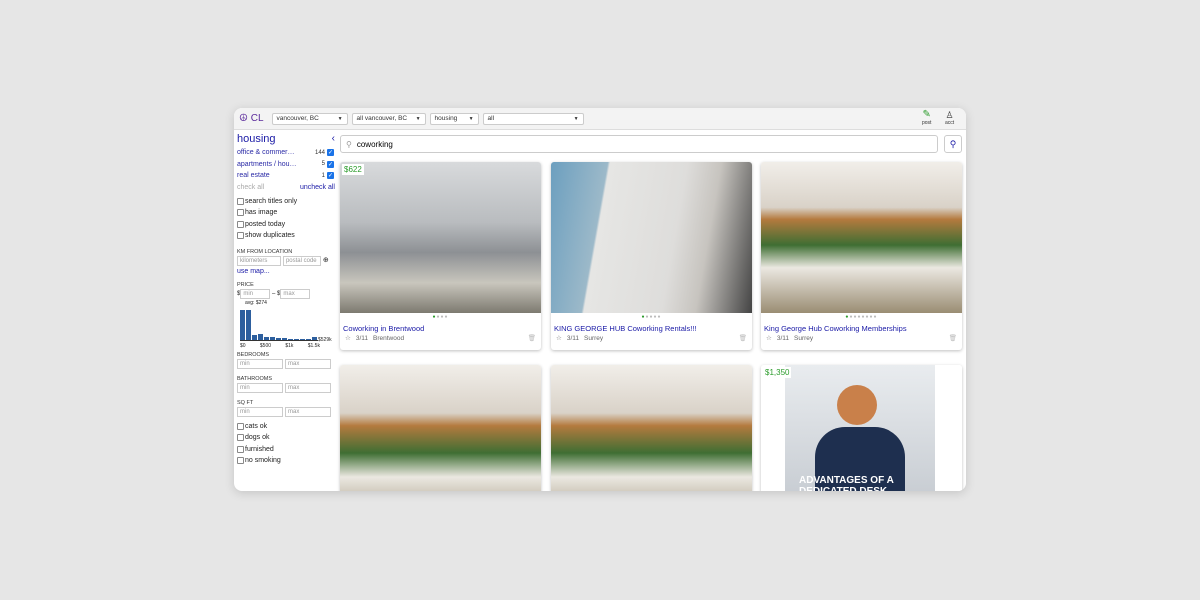 The image size is (1200, 600). Describe the element at coordinates (639, 144) in the screenshot. I see `search-input: ⚲ coworking` at that location.